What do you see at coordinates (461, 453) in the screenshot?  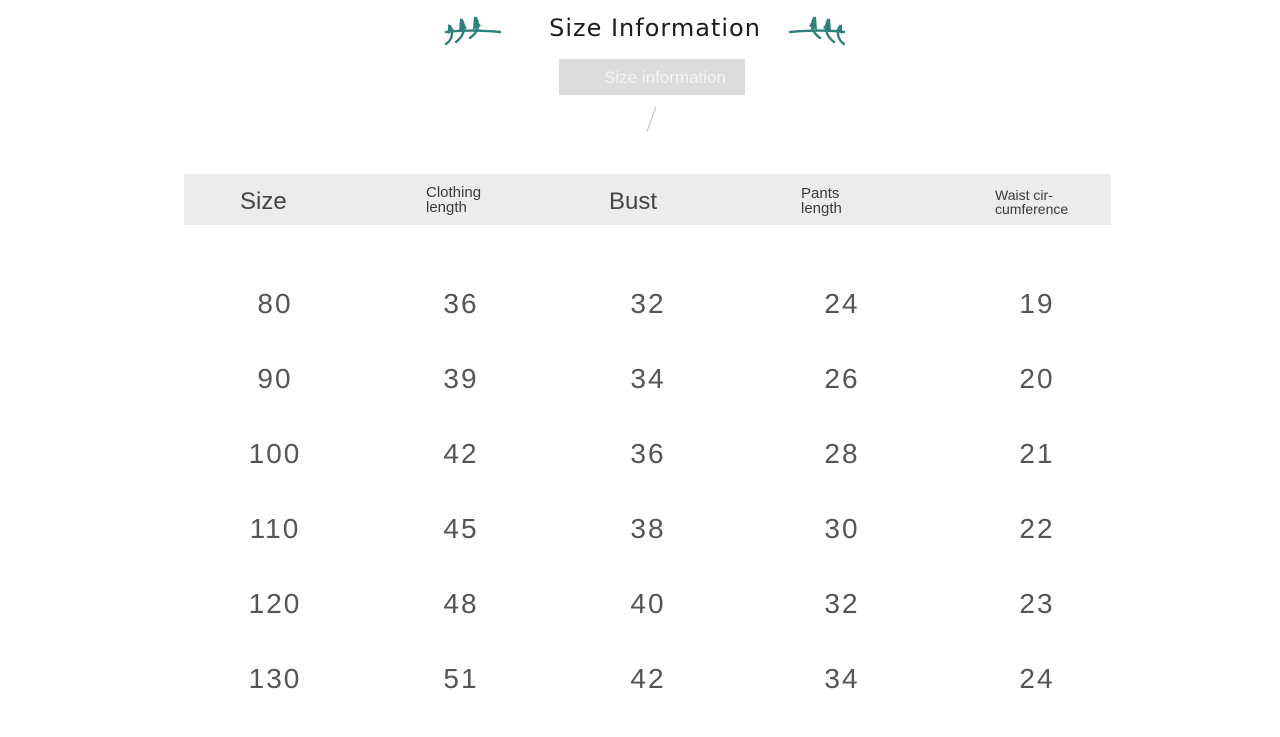 I see `cell-clothing-length: 42` at bounding box center [461, 453].